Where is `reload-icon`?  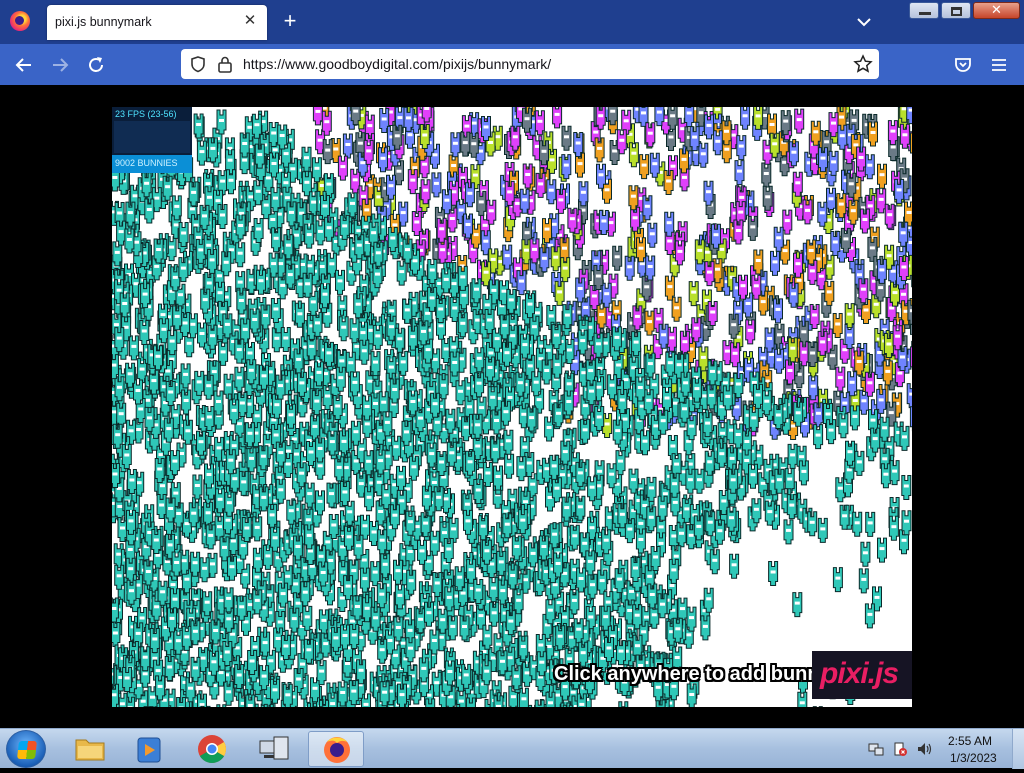 reload-icon is located at coordinates (96, 65).